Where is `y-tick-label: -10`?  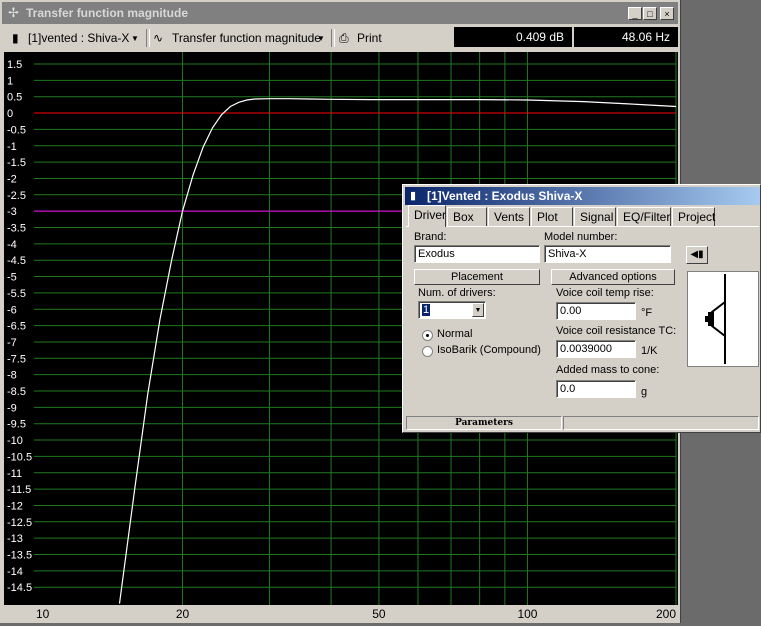 y-tick-label: -10 is located at coordinates (15, 441).